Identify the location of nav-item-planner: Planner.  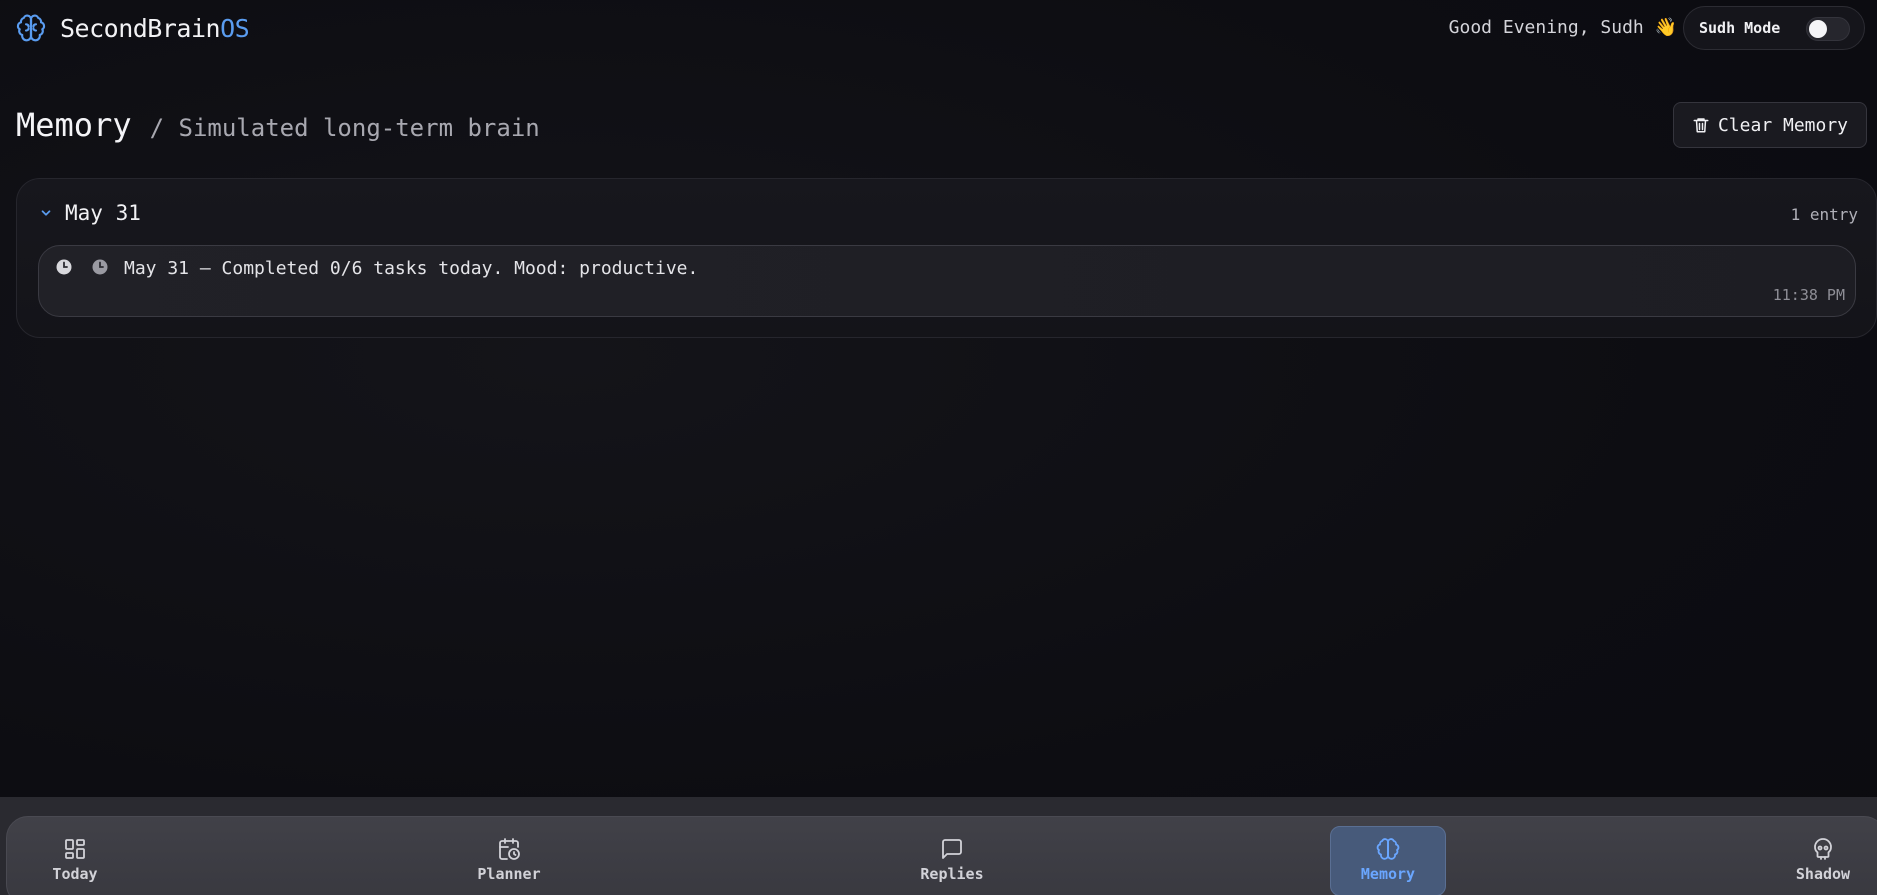
(509, 856).